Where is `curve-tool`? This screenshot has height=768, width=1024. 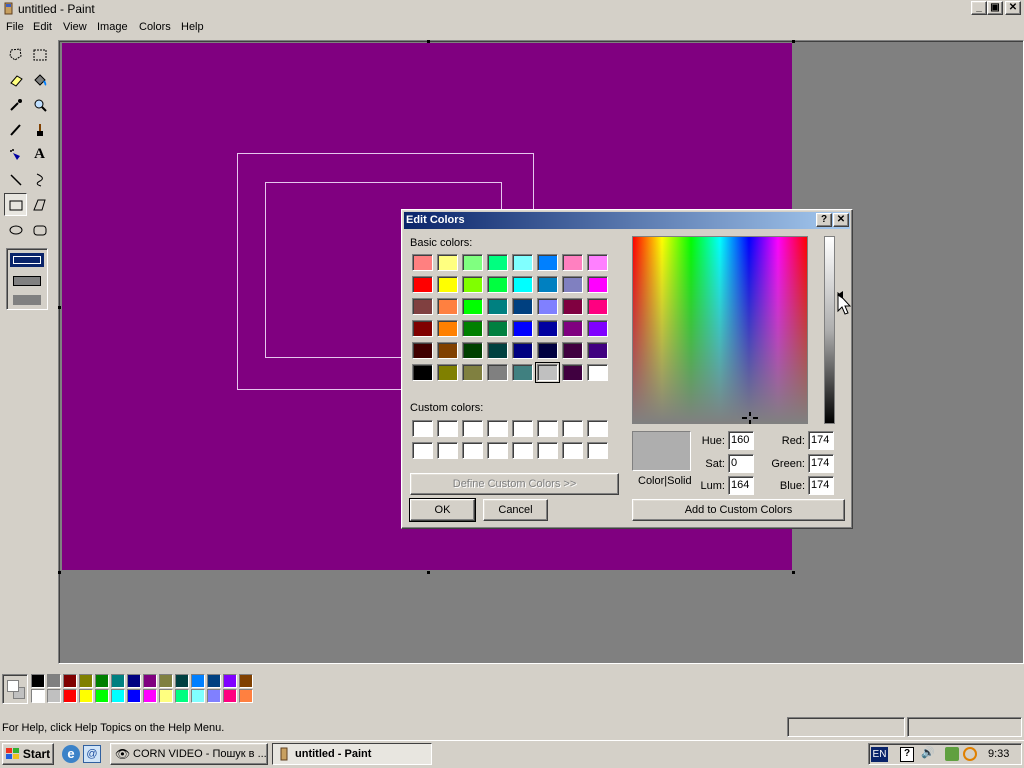
curve-tool is located at coordinates (39, 179).